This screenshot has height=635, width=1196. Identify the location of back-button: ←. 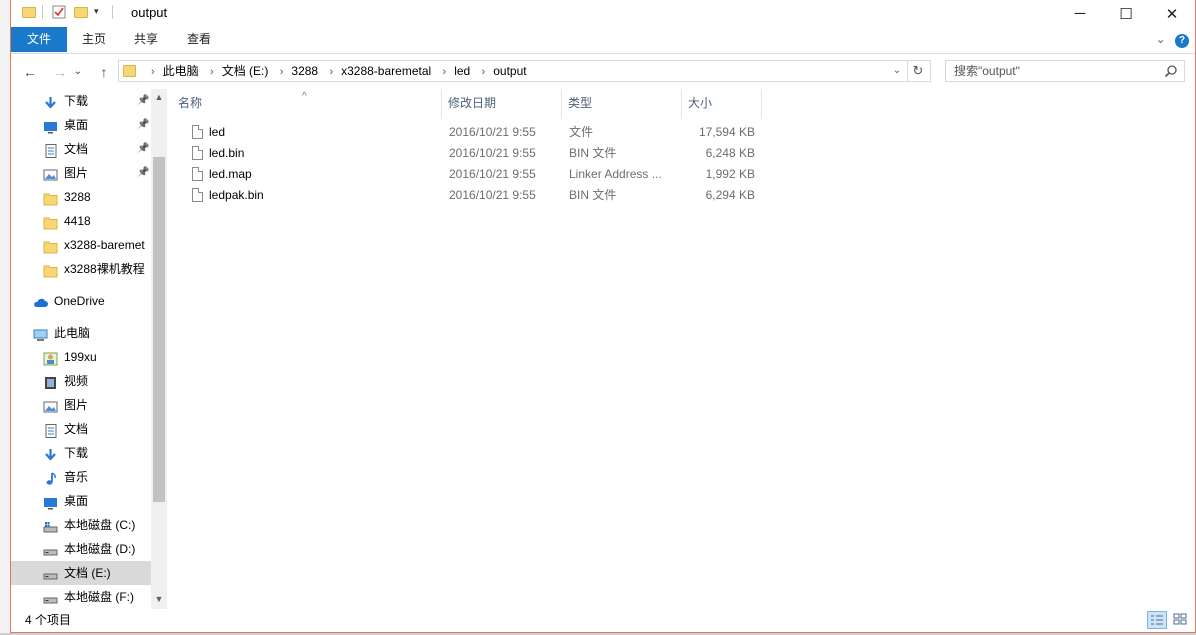
(30, 72).